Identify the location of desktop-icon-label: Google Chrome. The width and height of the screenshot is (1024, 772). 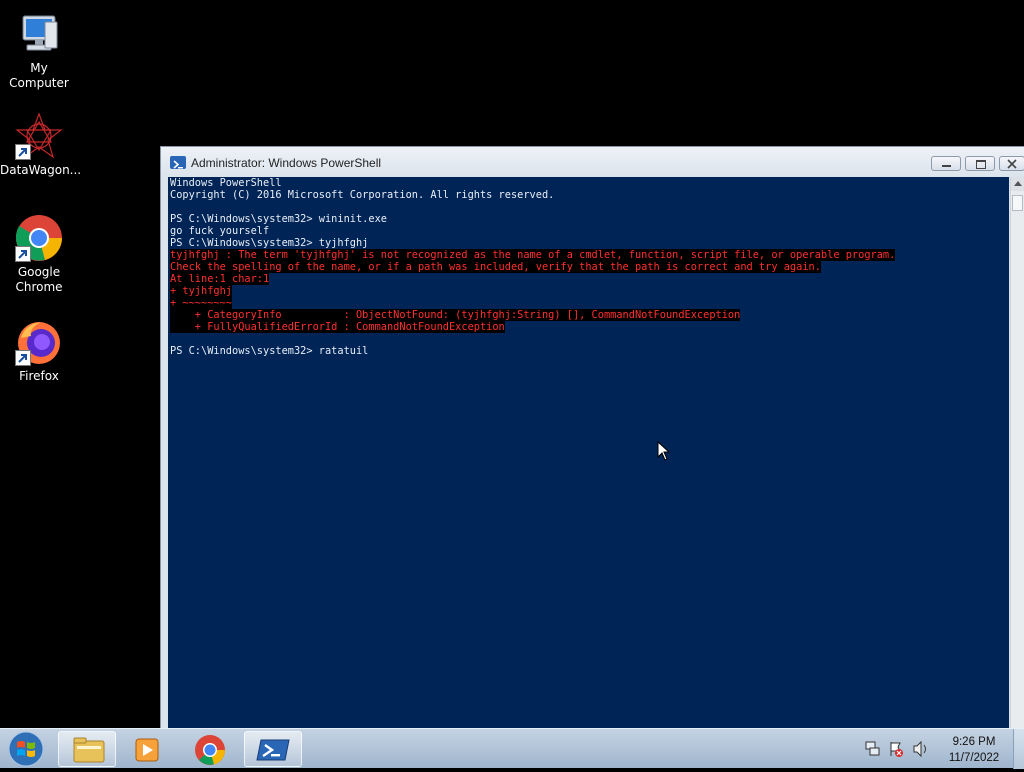
(39, 279).